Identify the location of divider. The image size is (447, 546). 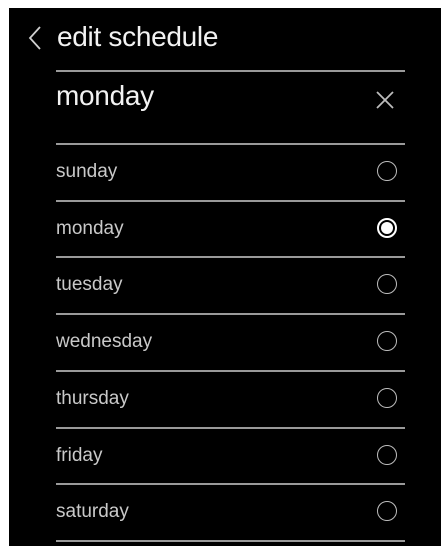
(230, 541).